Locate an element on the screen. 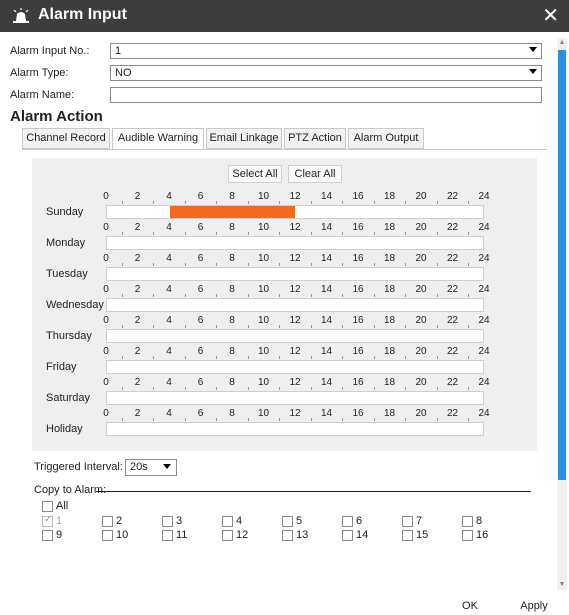 The height and width of the screenshot is (615, 569). scrollbar-thumb is located at coordinates (562, 265).